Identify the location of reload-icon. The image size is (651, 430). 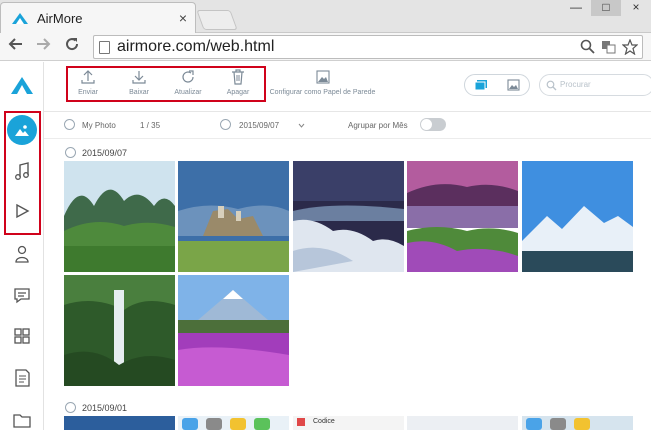
(72, 46).